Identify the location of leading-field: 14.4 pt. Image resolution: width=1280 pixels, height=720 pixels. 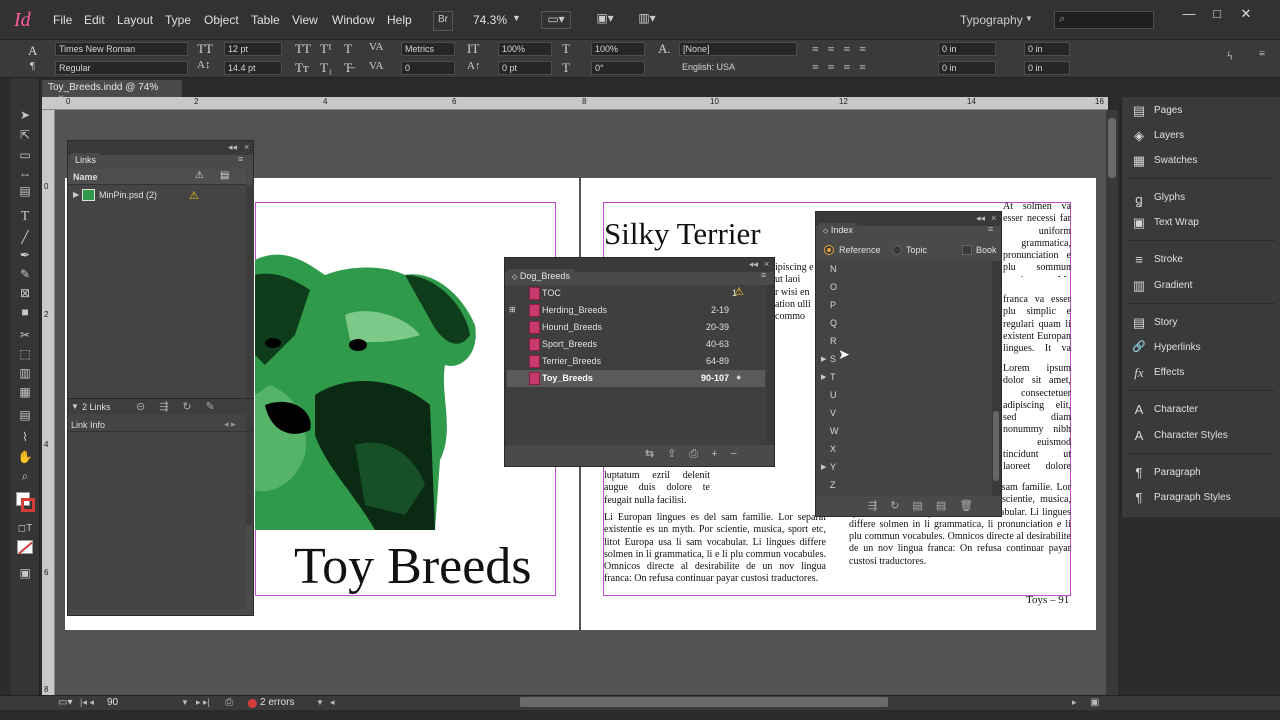
(253, 68).